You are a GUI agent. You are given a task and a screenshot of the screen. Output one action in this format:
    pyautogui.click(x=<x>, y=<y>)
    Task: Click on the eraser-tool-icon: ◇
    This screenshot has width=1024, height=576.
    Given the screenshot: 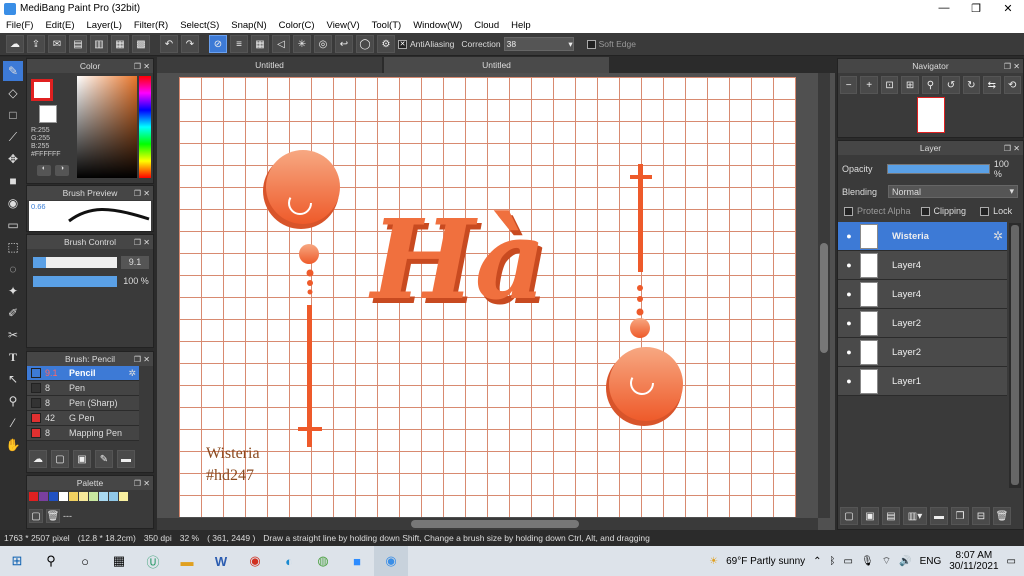 What is the action you would take?
    pyautogui.click(x=13, y=93)
    